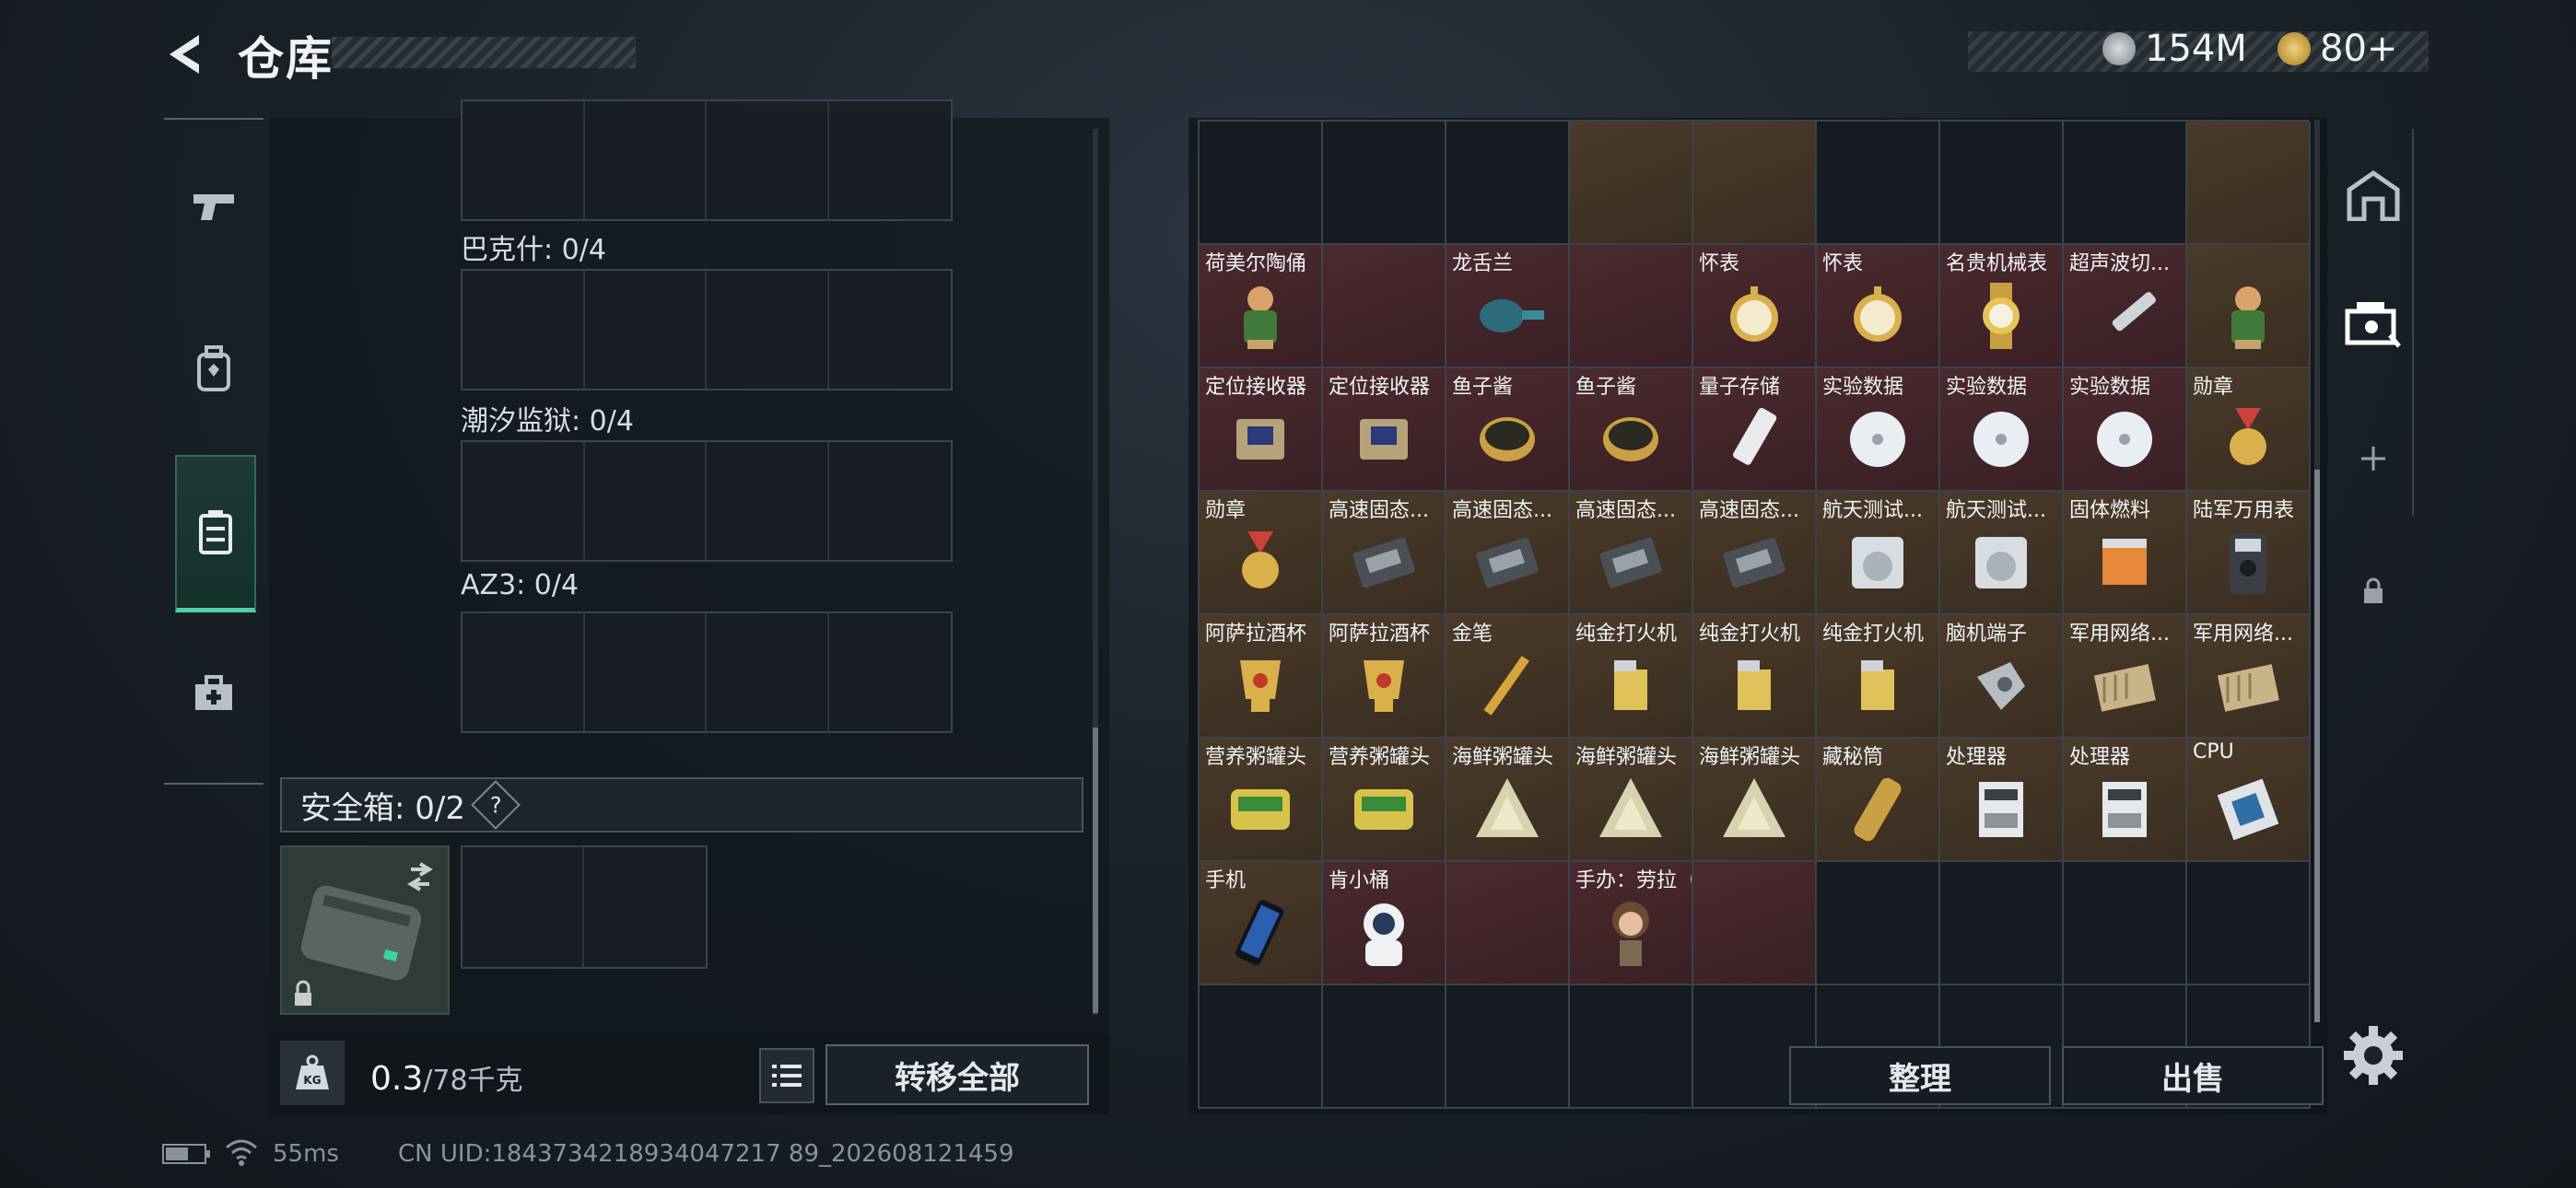 The image size is (2576, 1188). Describe the element at coordinates (2373, 324) in the screenshot. I see `tab-valuables` at that location.